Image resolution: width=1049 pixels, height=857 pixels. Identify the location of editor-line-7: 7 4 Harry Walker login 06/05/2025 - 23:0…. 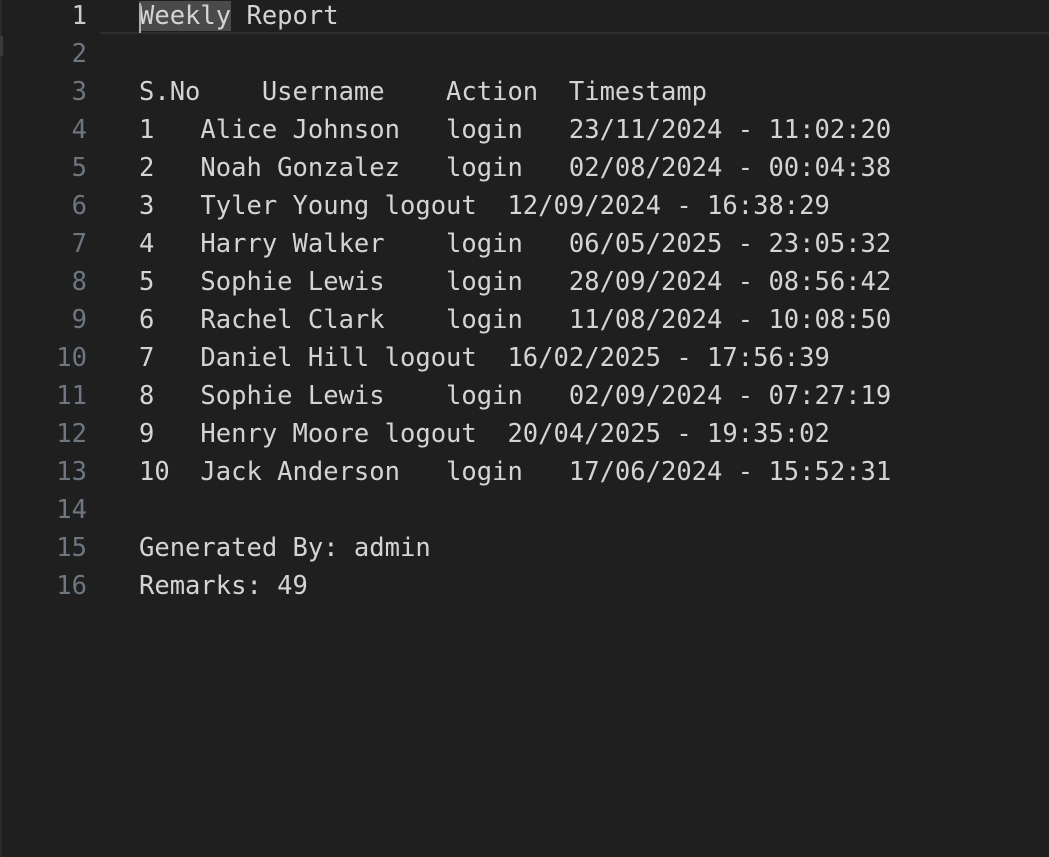
(524, 244).